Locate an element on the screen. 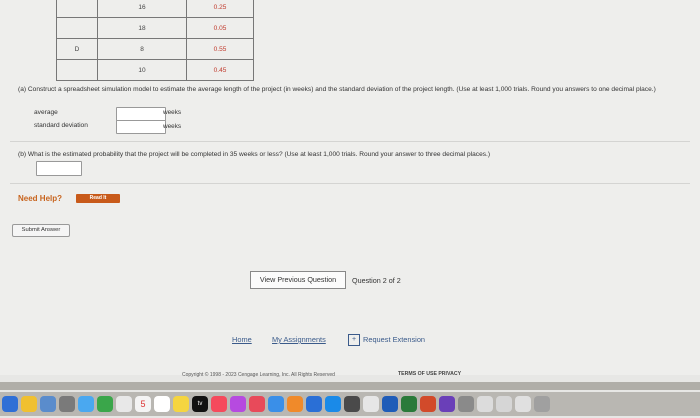  messages-icon is located at coordinates (86, 404).